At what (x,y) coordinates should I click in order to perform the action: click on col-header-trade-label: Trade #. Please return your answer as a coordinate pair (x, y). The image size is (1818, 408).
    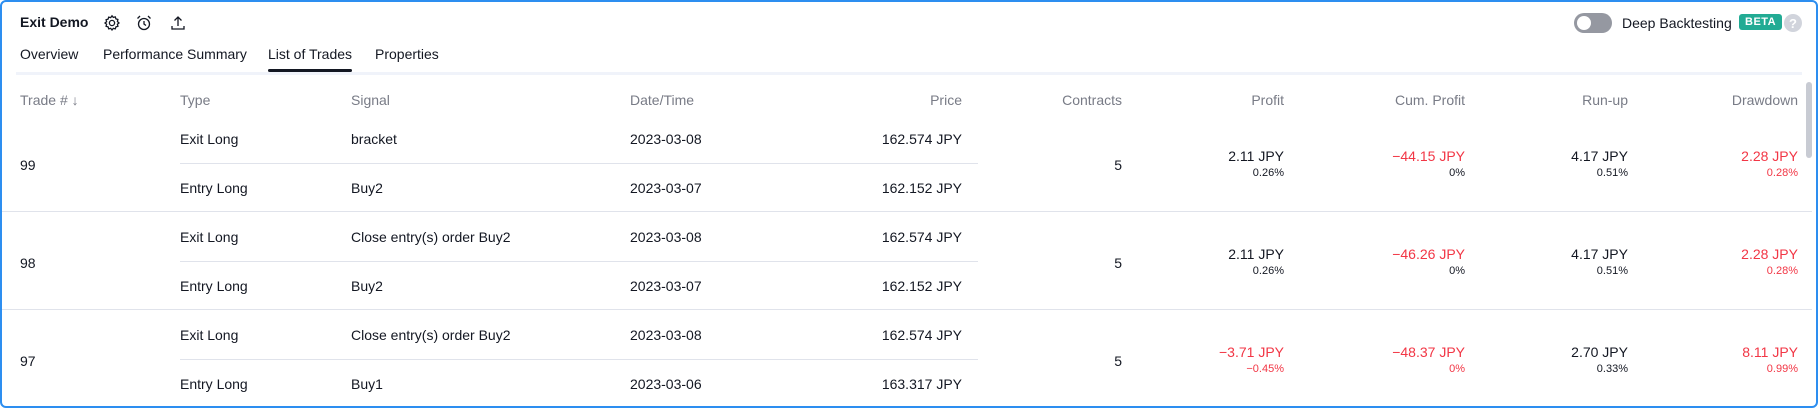
    Looking at the image, I should click on (44, 100).